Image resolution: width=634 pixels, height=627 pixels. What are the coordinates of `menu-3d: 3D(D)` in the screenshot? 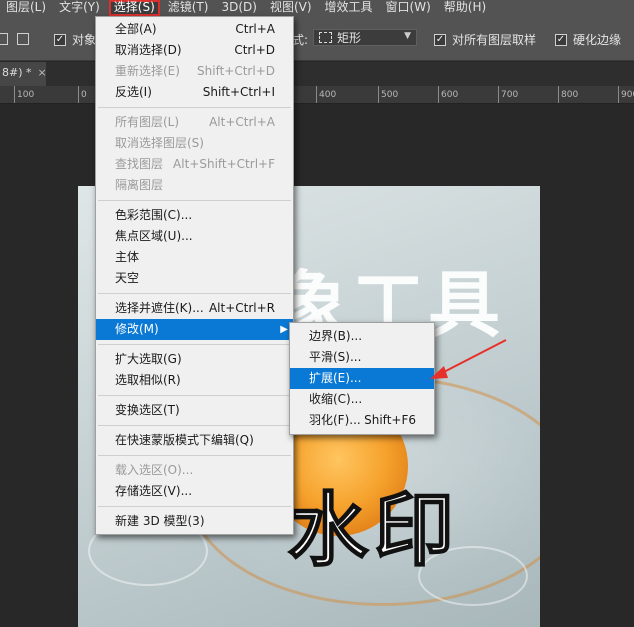 It's located at (239, 8).